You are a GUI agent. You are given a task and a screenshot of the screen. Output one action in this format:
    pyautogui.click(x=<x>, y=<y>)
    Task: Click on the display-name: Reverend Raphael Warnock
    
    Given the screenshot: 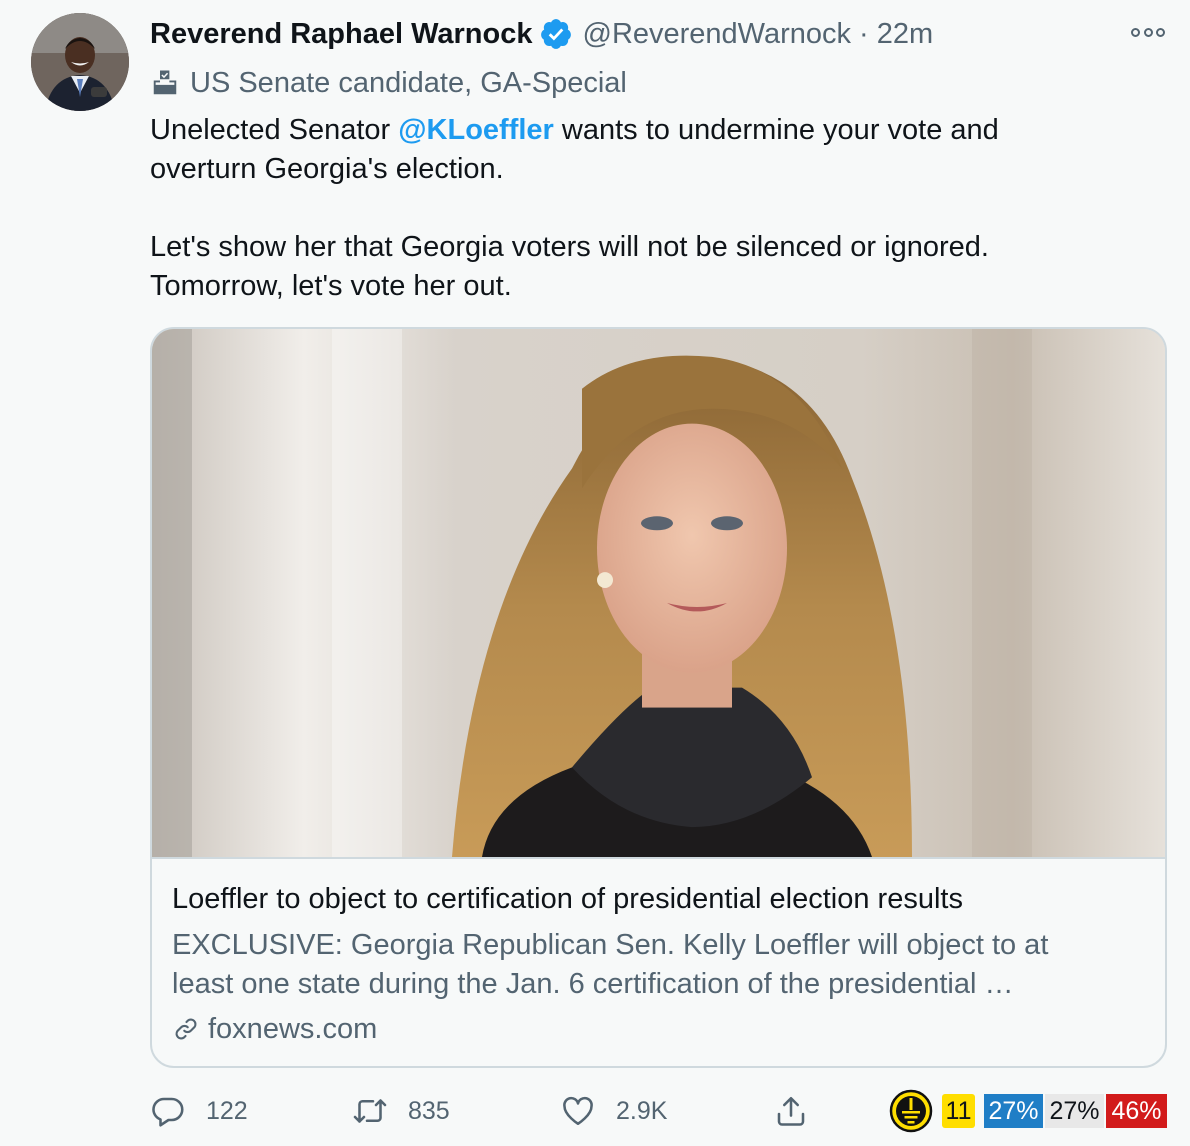 What is the action you would take?
    pyautogui.click(x=341, y=34)
    